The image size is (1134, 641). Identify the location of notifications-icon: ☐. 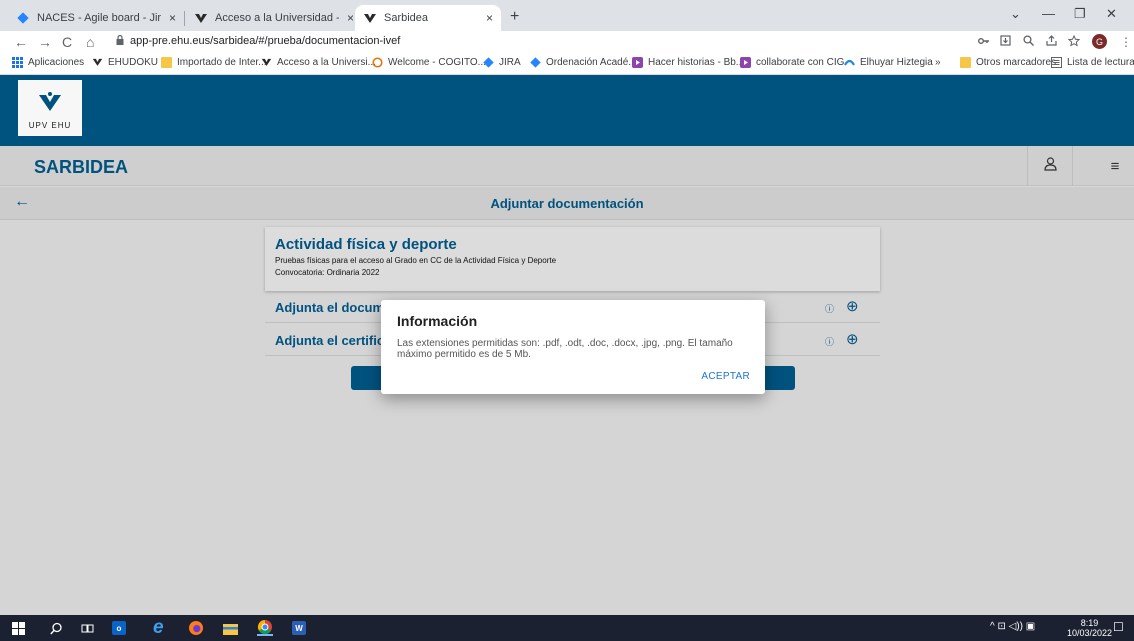
(1118, 627).